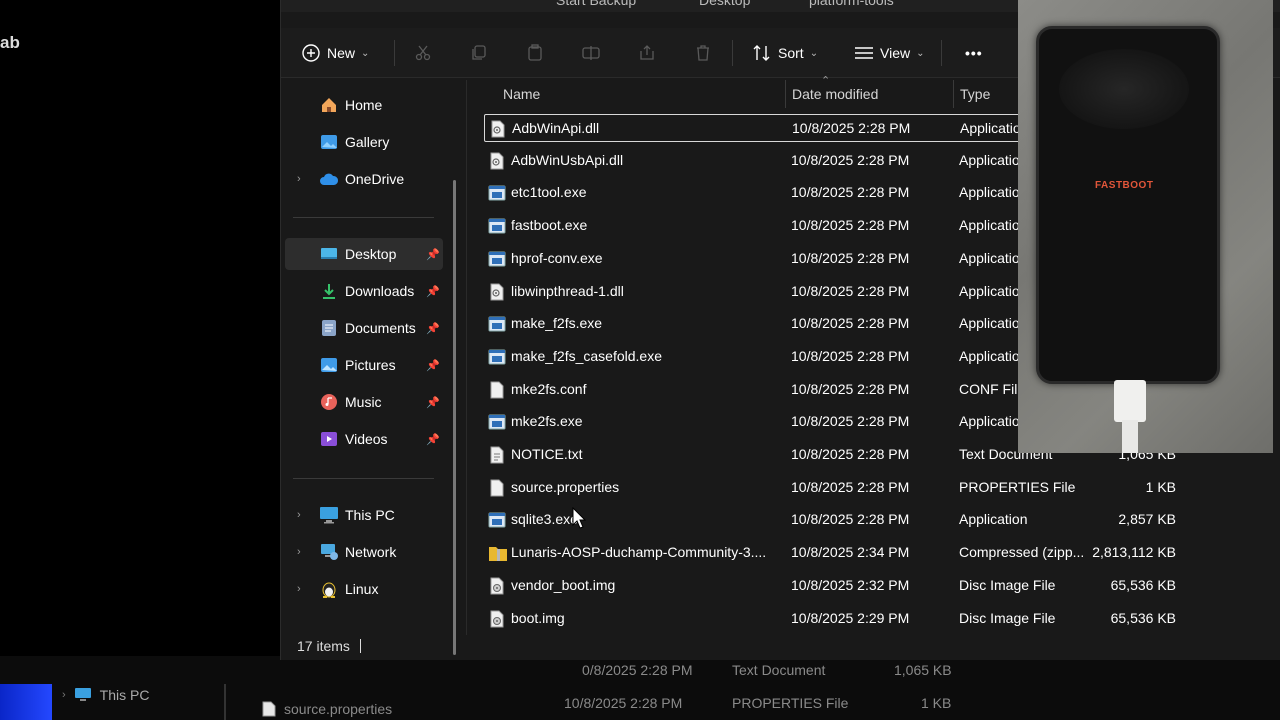  What do you see at coordinates (1130, 436) in the screenshot?
I see `usb-cable` at bounding box center [1130, 436].